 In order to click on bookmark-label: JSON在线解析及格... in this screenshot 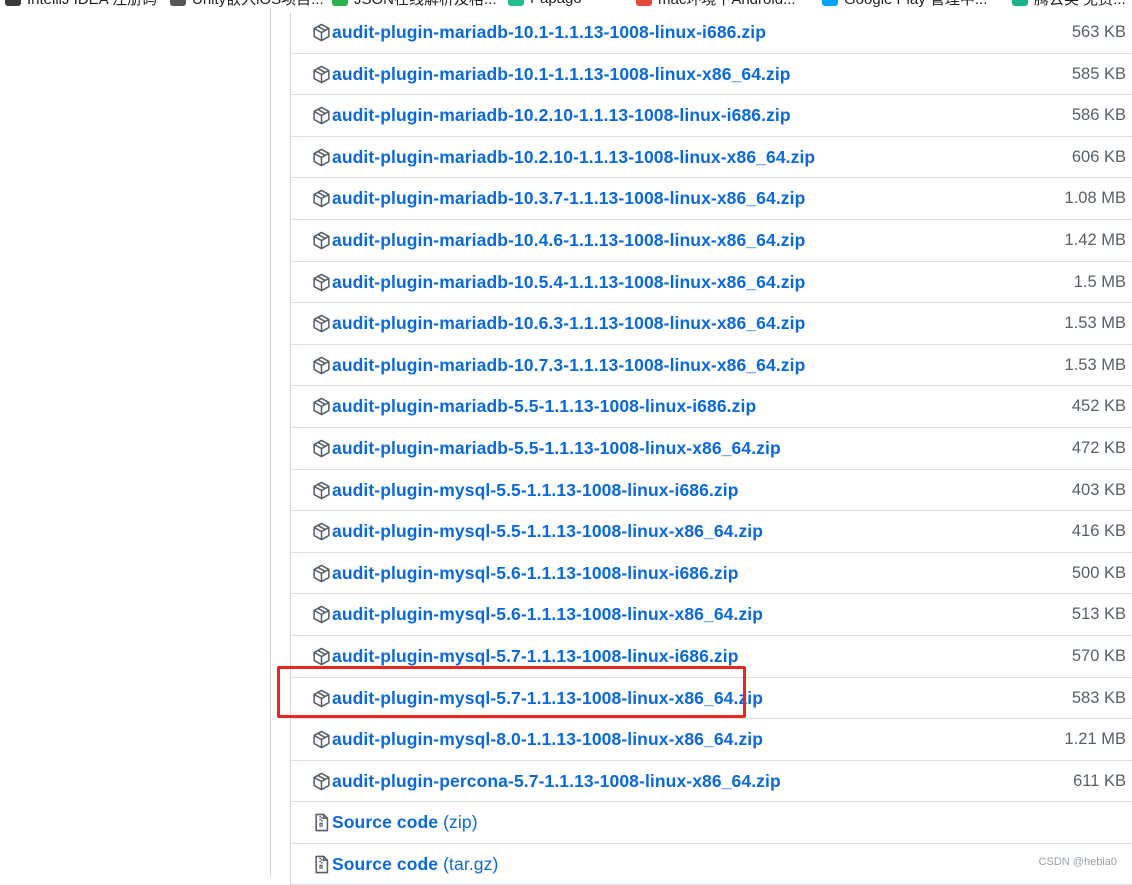, I will do `click(425, 4)`.